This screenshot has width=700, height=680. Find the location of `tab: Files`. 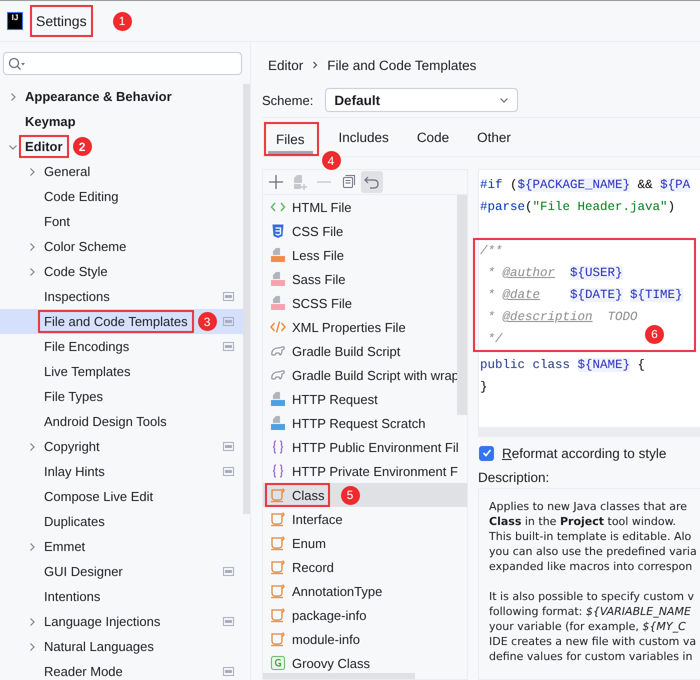

tab: Files is located at coordinates (290, 139).